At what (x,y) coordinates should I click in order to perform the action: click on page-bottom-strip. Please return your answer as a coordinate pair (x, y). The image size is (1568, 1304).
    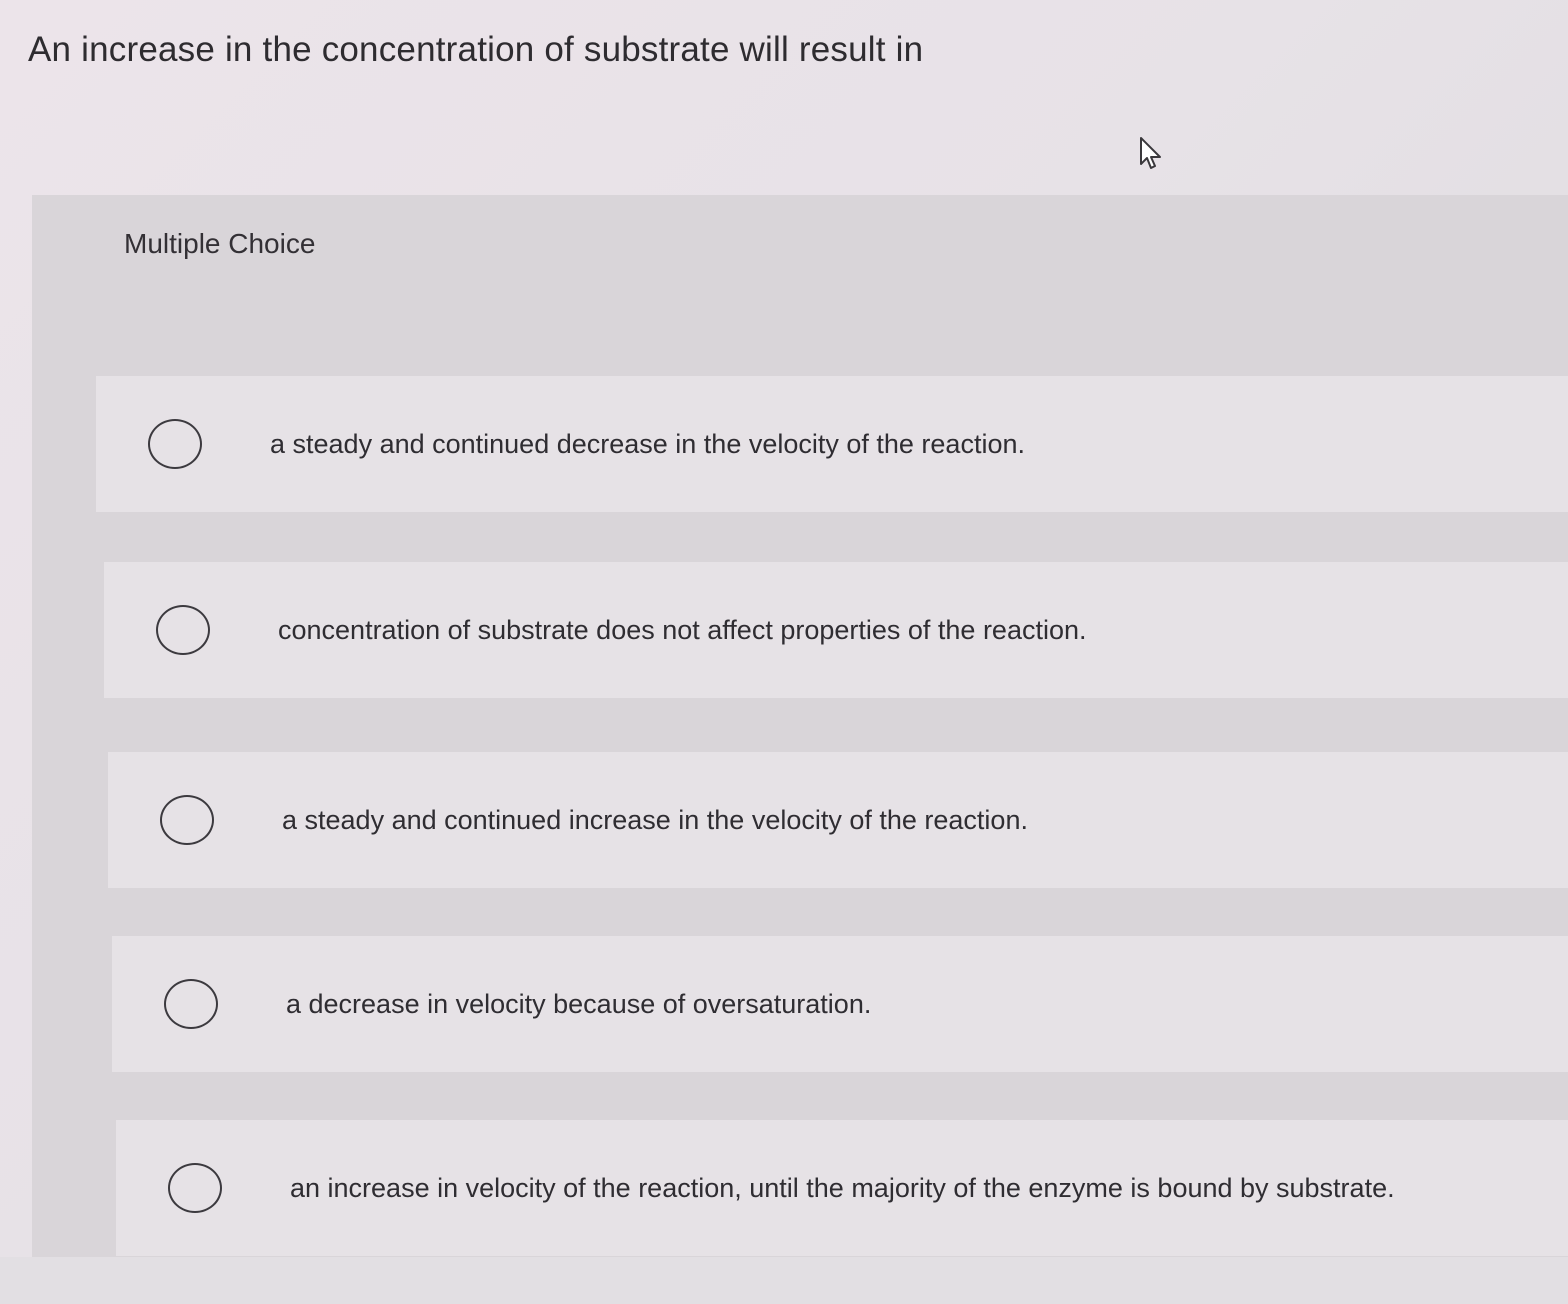
    Looking at the image, I should click on (784, 1280).